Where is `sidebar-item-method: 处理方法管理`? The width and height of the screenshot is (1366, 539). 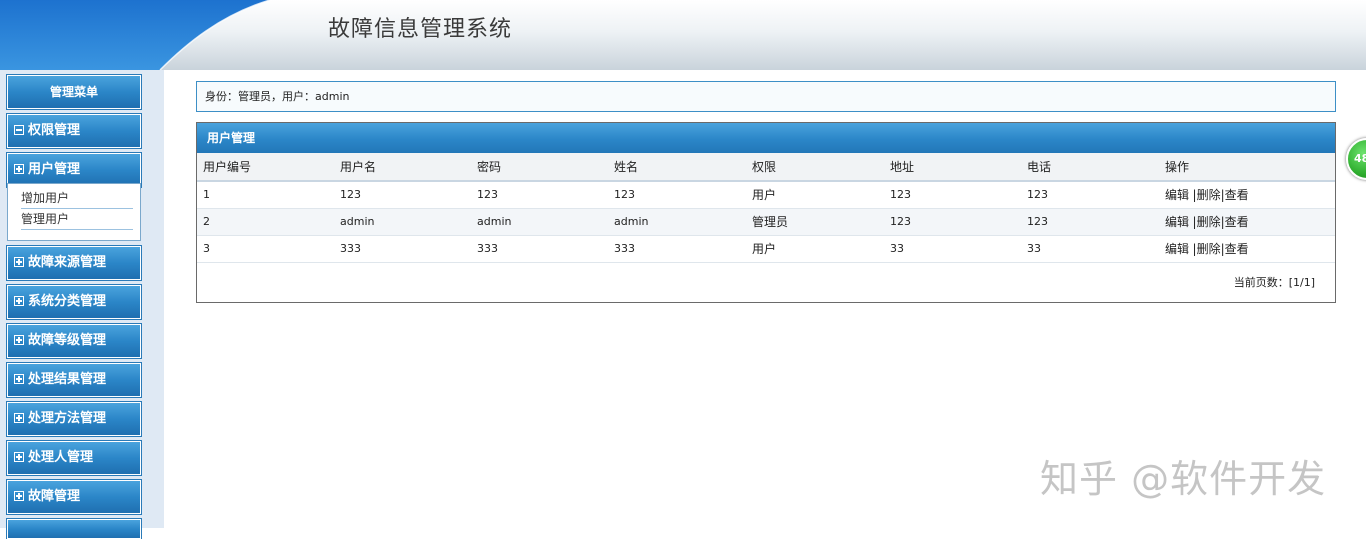 sidebar-item-method: 处理方法管理 is located at coordinates (74, 419).